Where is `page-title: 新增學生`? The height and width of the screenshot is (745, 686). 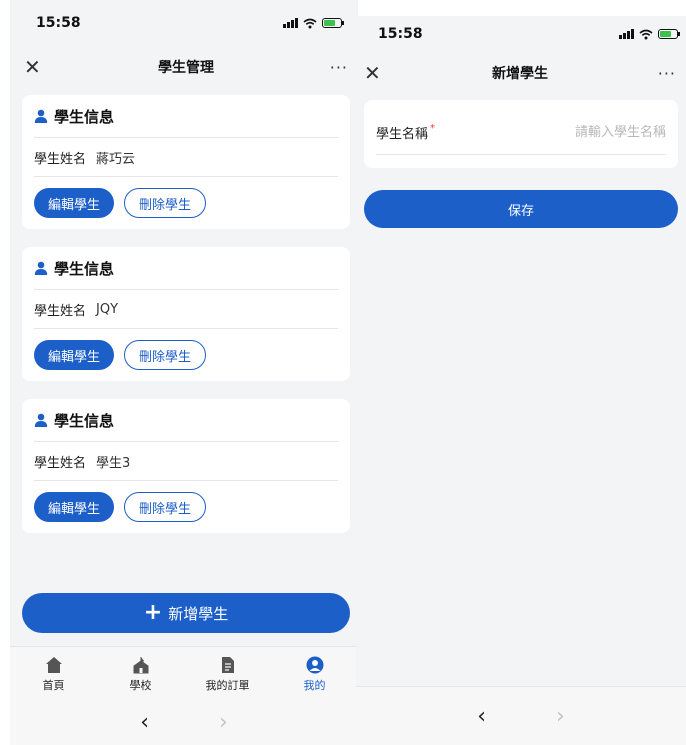
page-title: 新增學生 is located at coordinates (520, 74).